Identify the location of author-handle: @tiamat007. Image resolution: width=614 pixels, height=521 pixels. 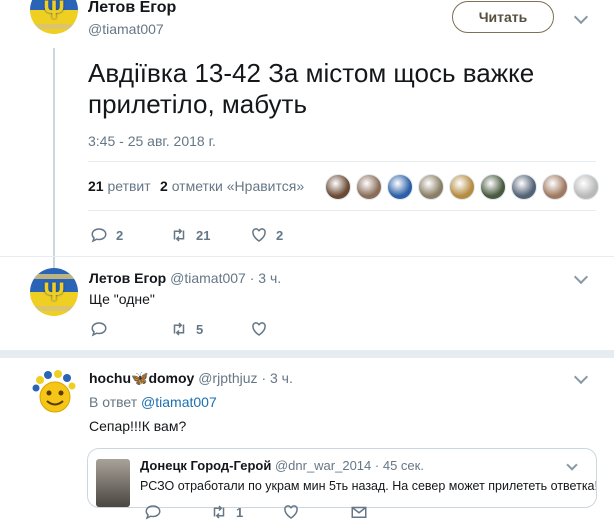
(126, 29).